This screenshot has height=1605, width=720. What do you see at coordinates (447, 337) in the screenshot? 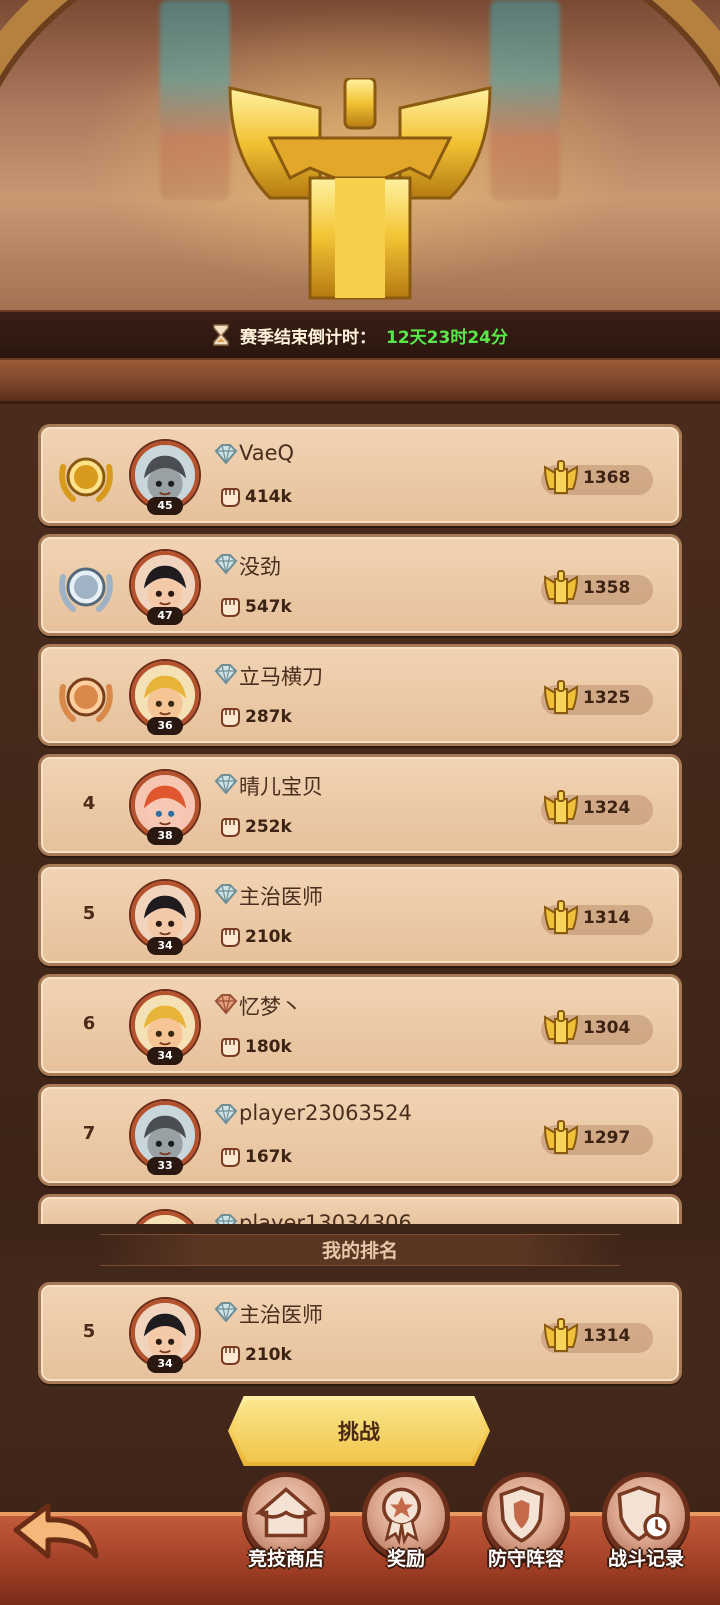
I see `countdown-value: 12天23时24分` at bounding box center [447, 337].